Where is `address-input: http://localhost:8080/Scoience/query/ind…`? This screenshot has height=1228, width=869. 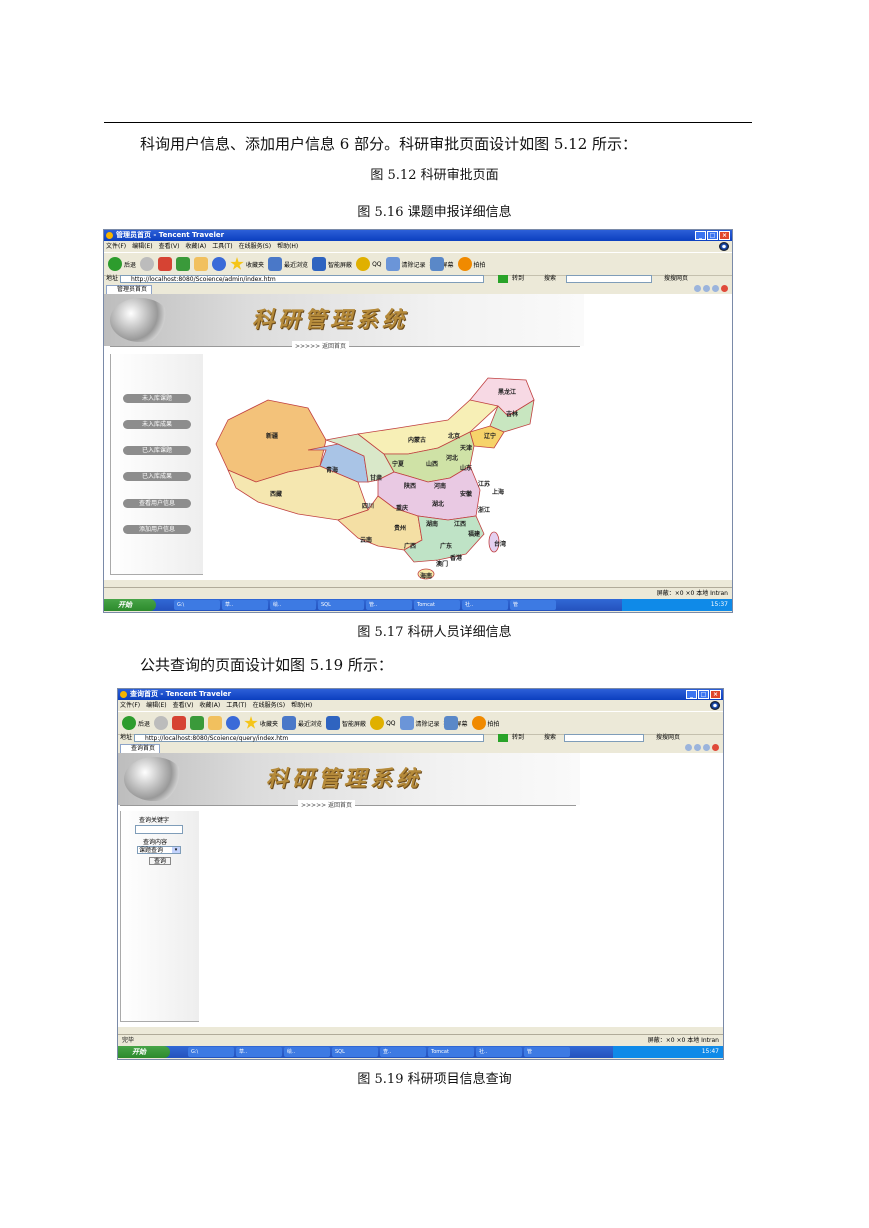 address-input: http://localhost:8080/Scoience/query/ind… is located at coordinates (309, 738).